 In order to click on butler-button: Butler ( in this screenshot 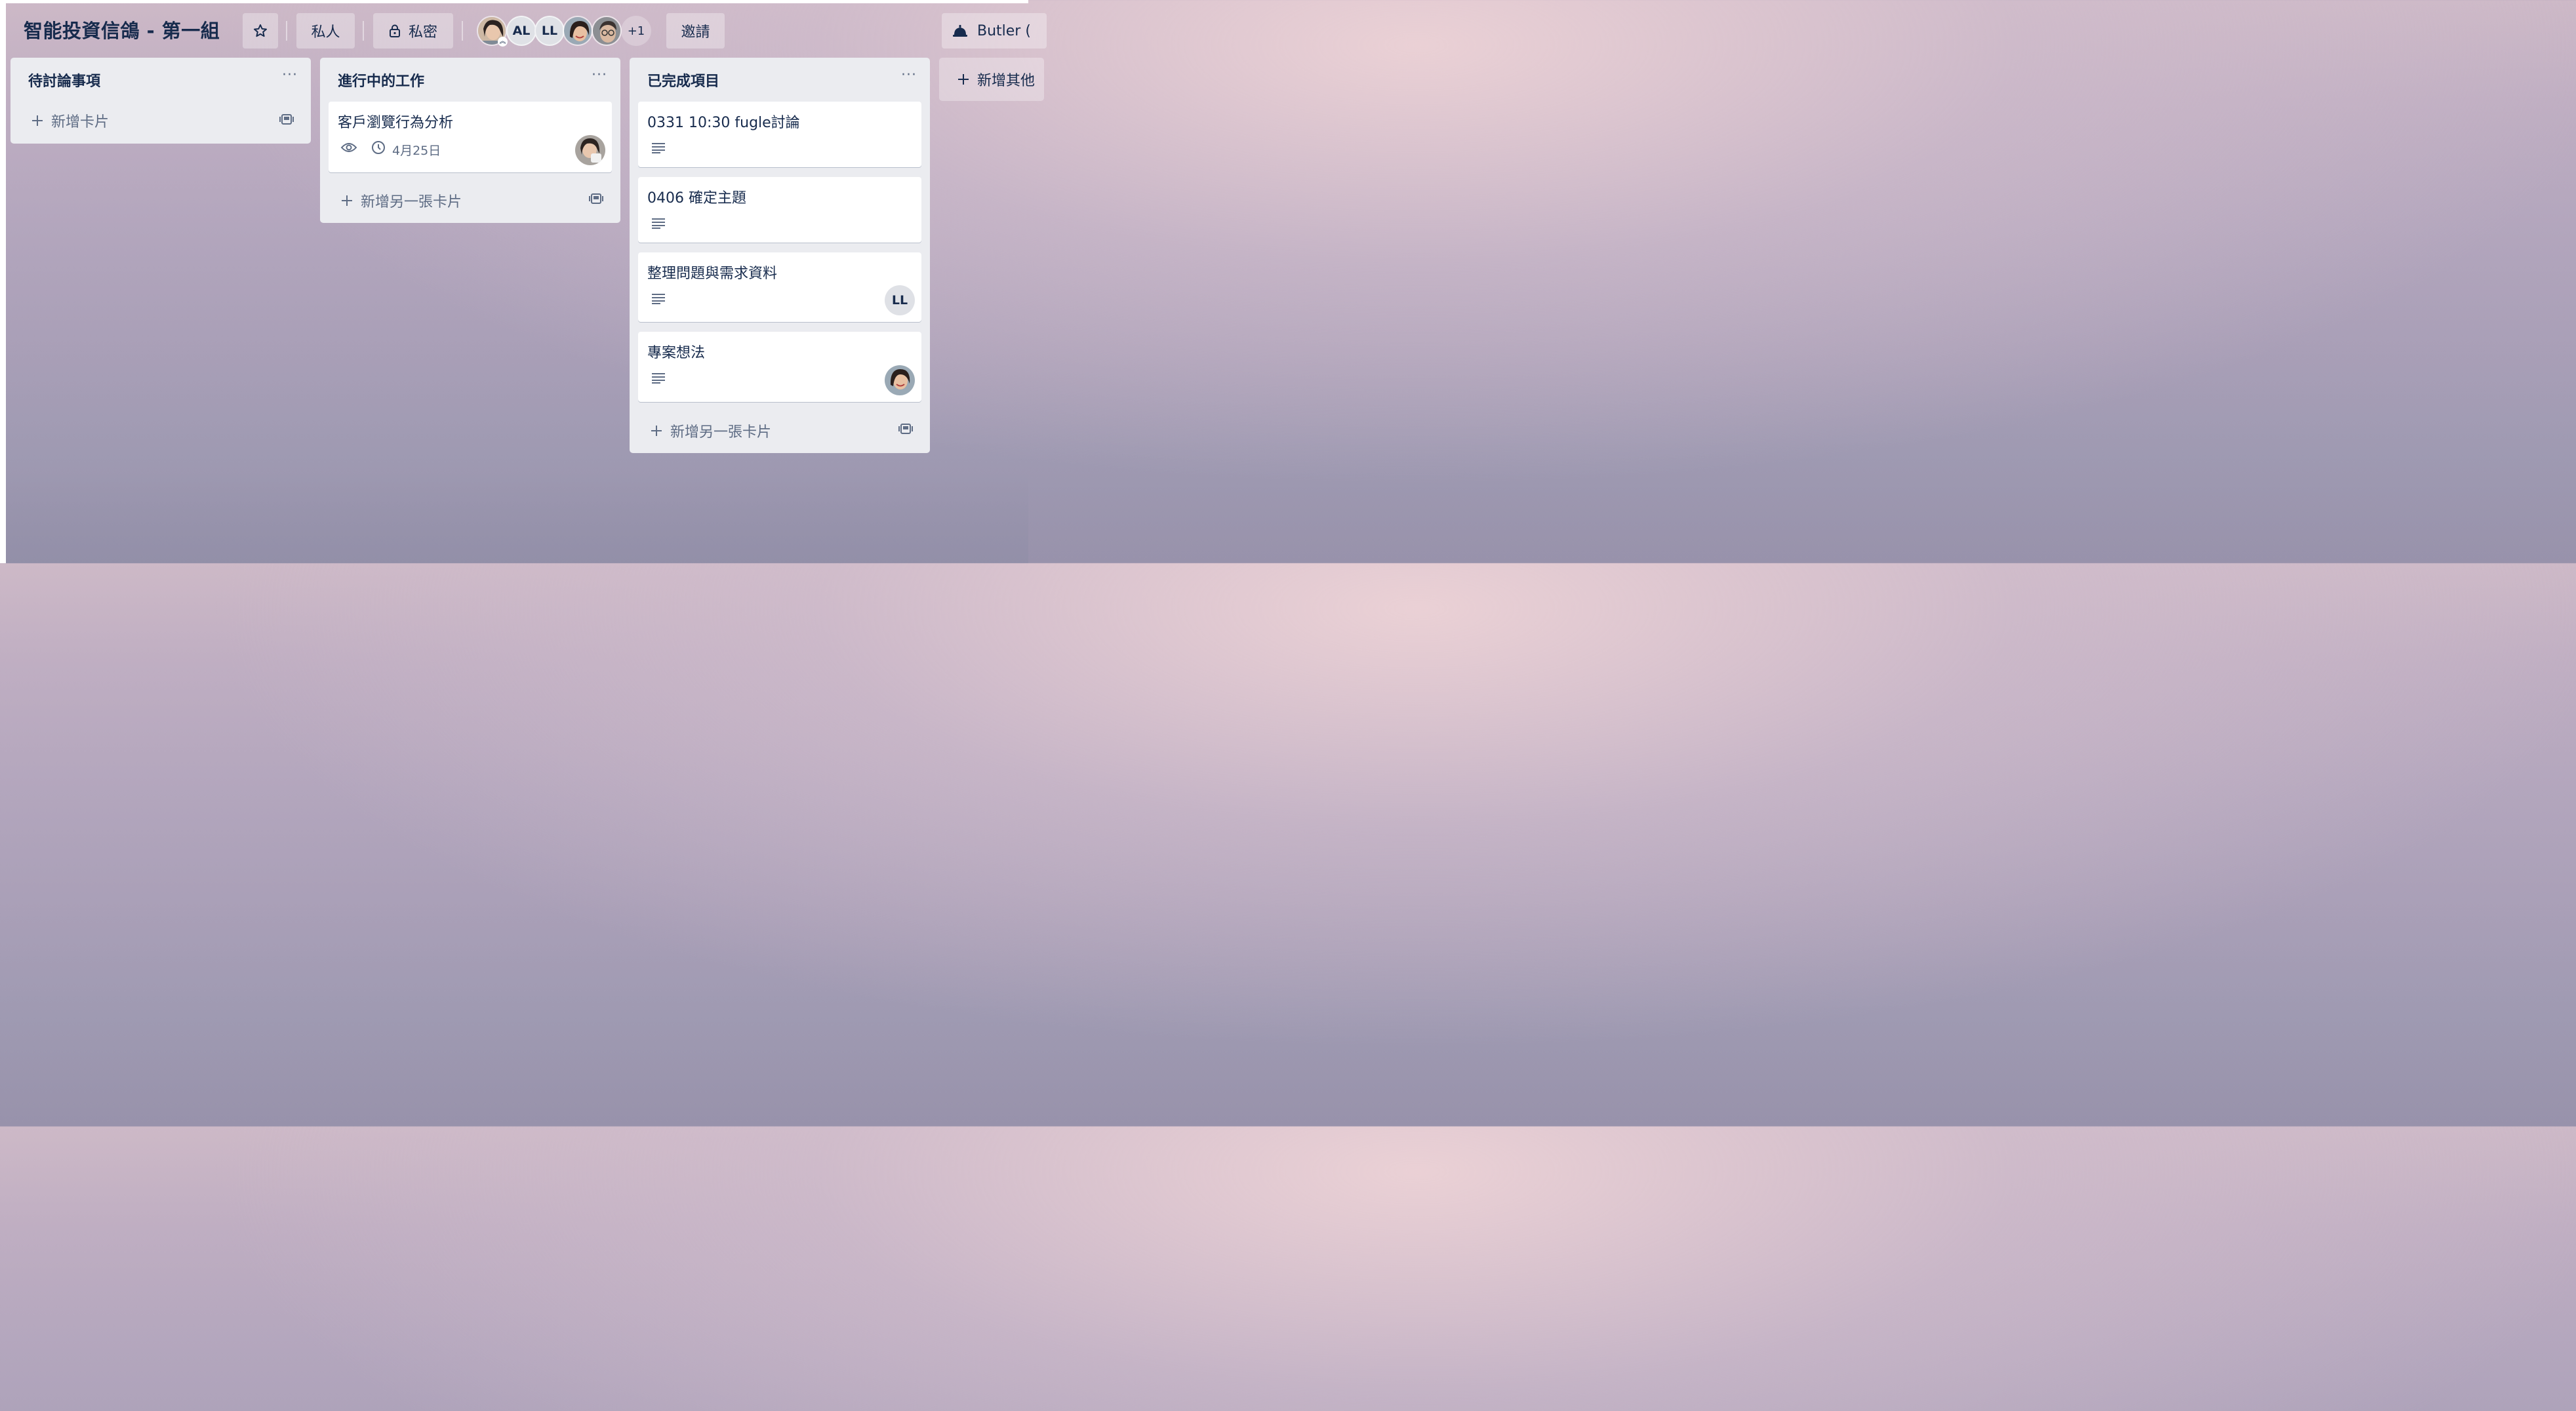, I will do `click(994, 31)`.